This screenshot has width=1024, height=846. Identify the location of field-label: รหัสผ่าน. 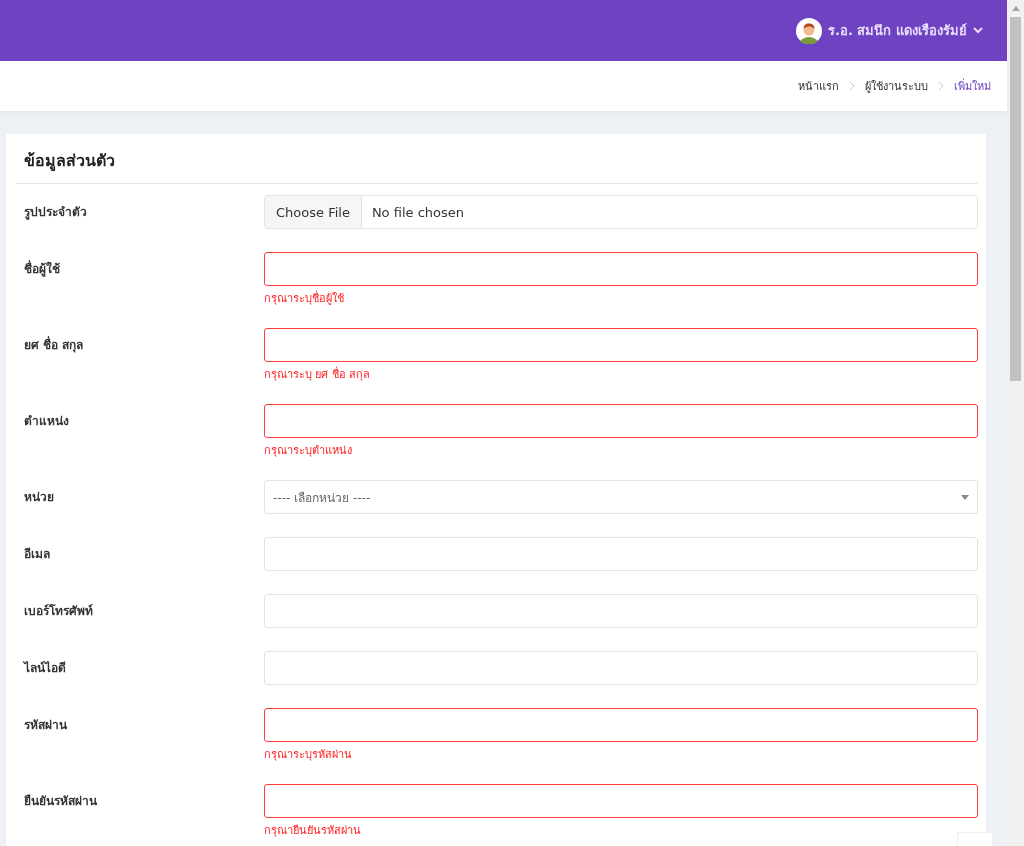
(45, 725).